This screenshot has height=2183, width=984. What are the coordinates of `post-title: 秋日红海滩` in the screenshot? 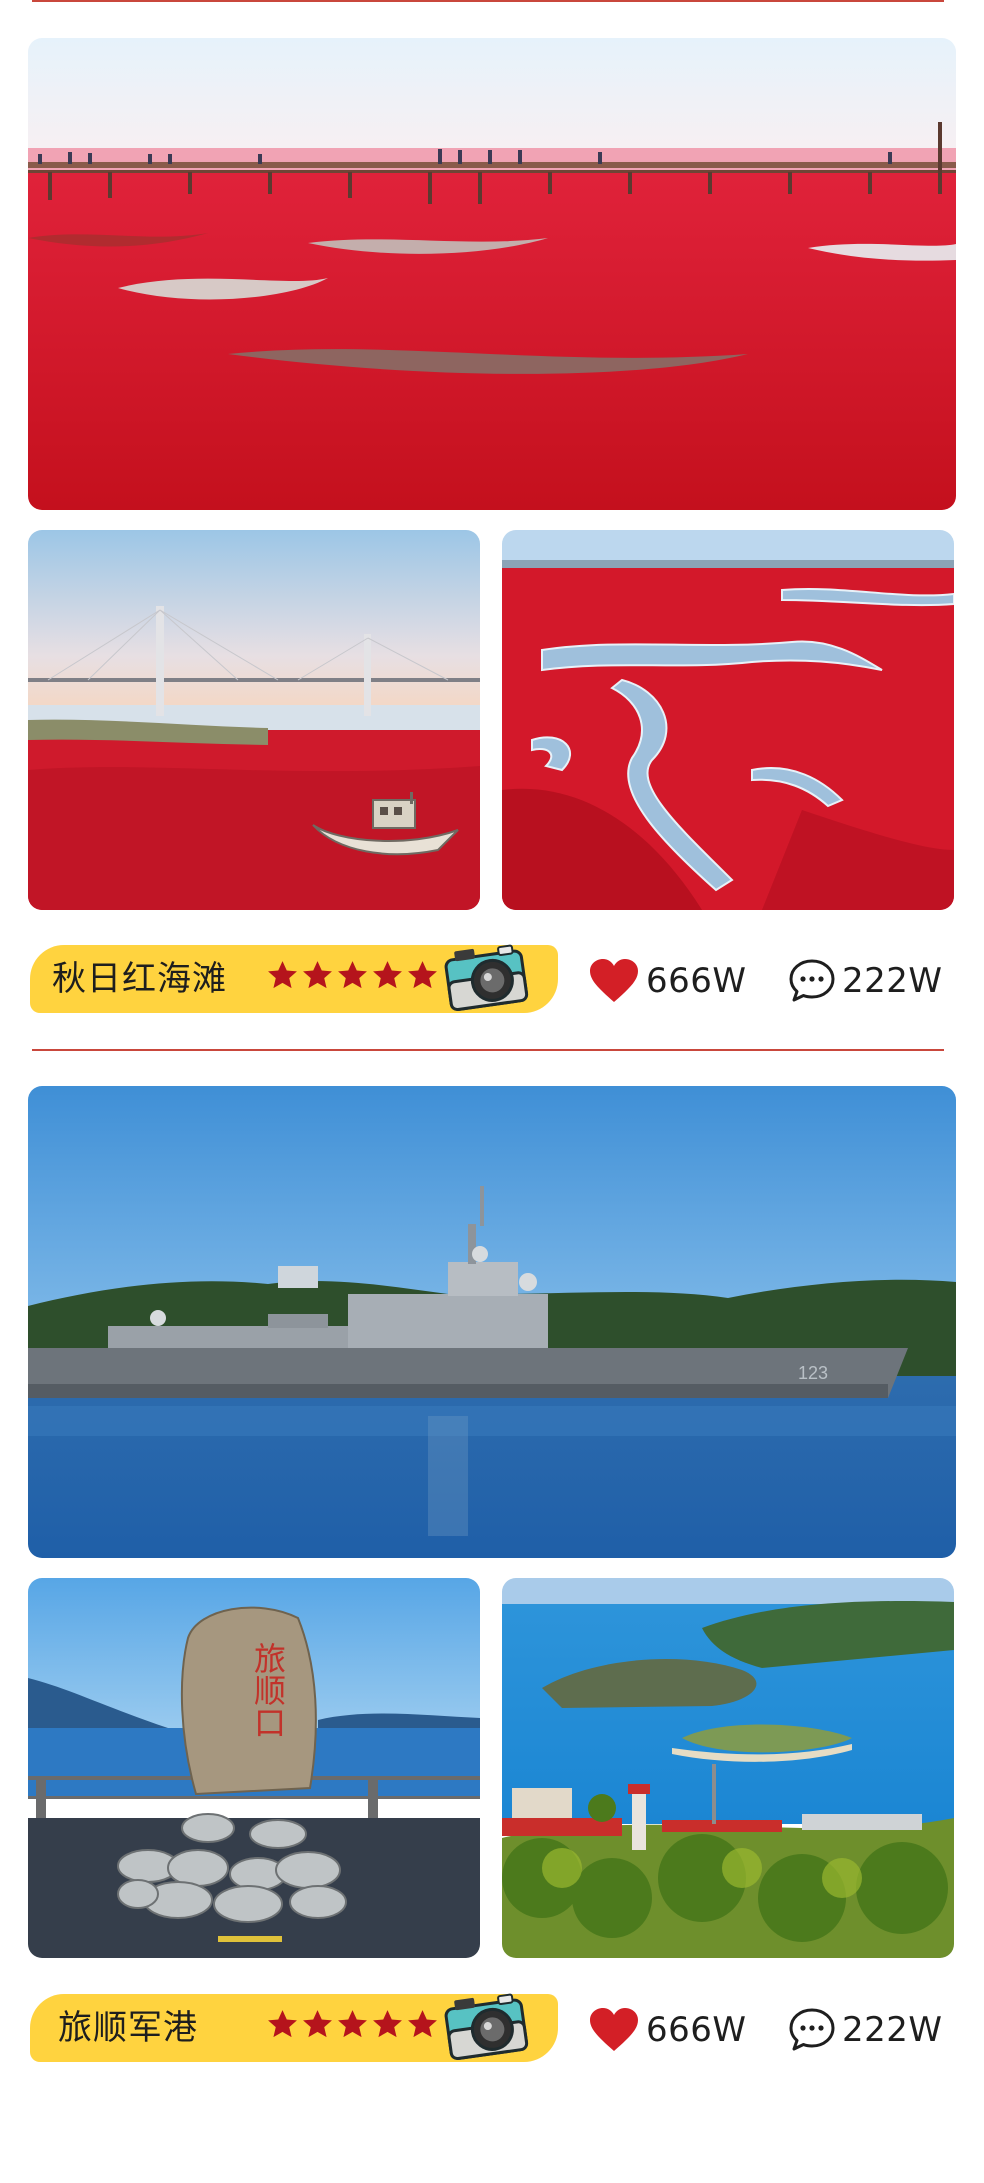 It's located at (139, 979).